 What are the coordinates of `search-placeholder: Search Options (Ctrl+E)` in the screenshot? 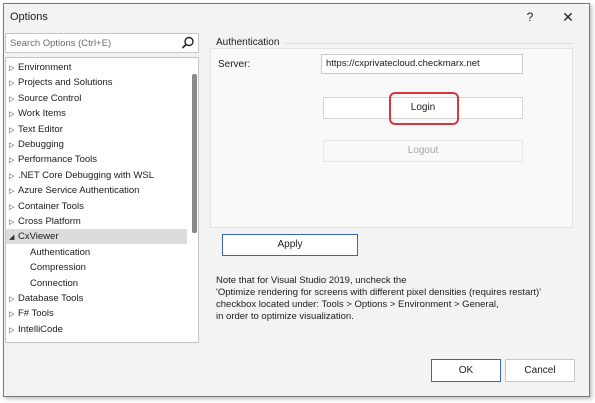 It's located at (61, 43).